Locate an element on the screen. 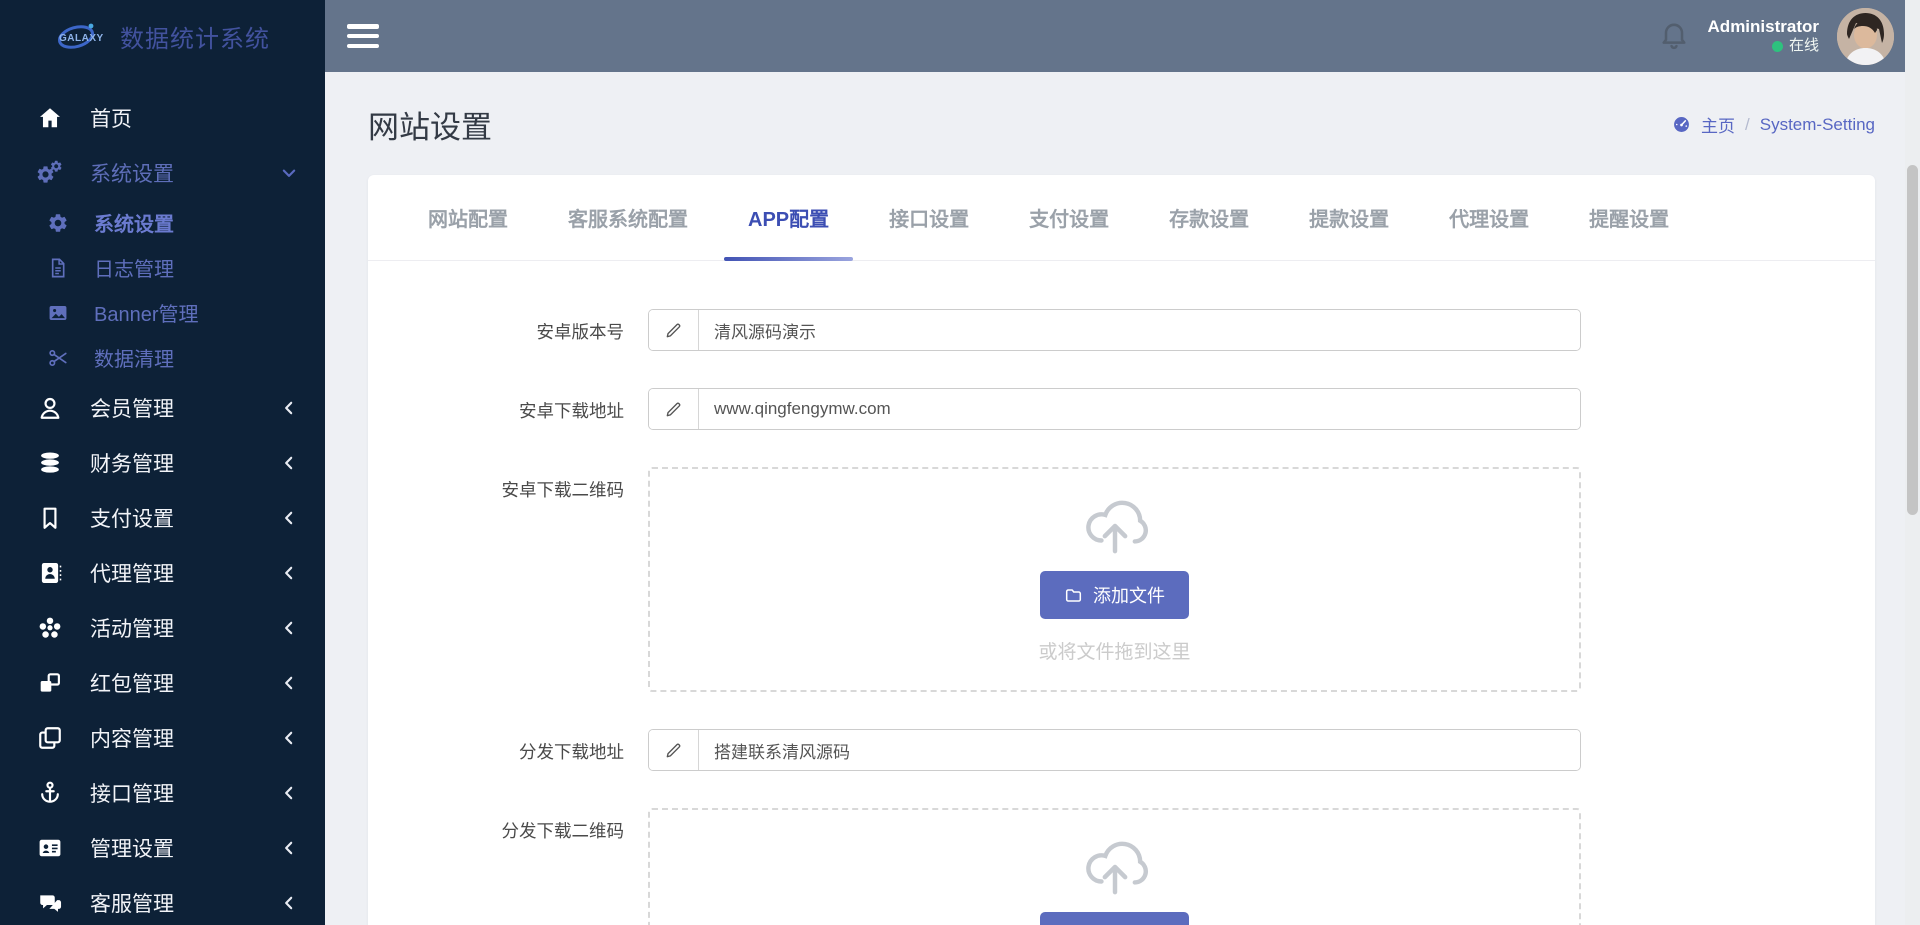 The image size is (1920, 925). avatar-image is located at coordinates (1865, 36).